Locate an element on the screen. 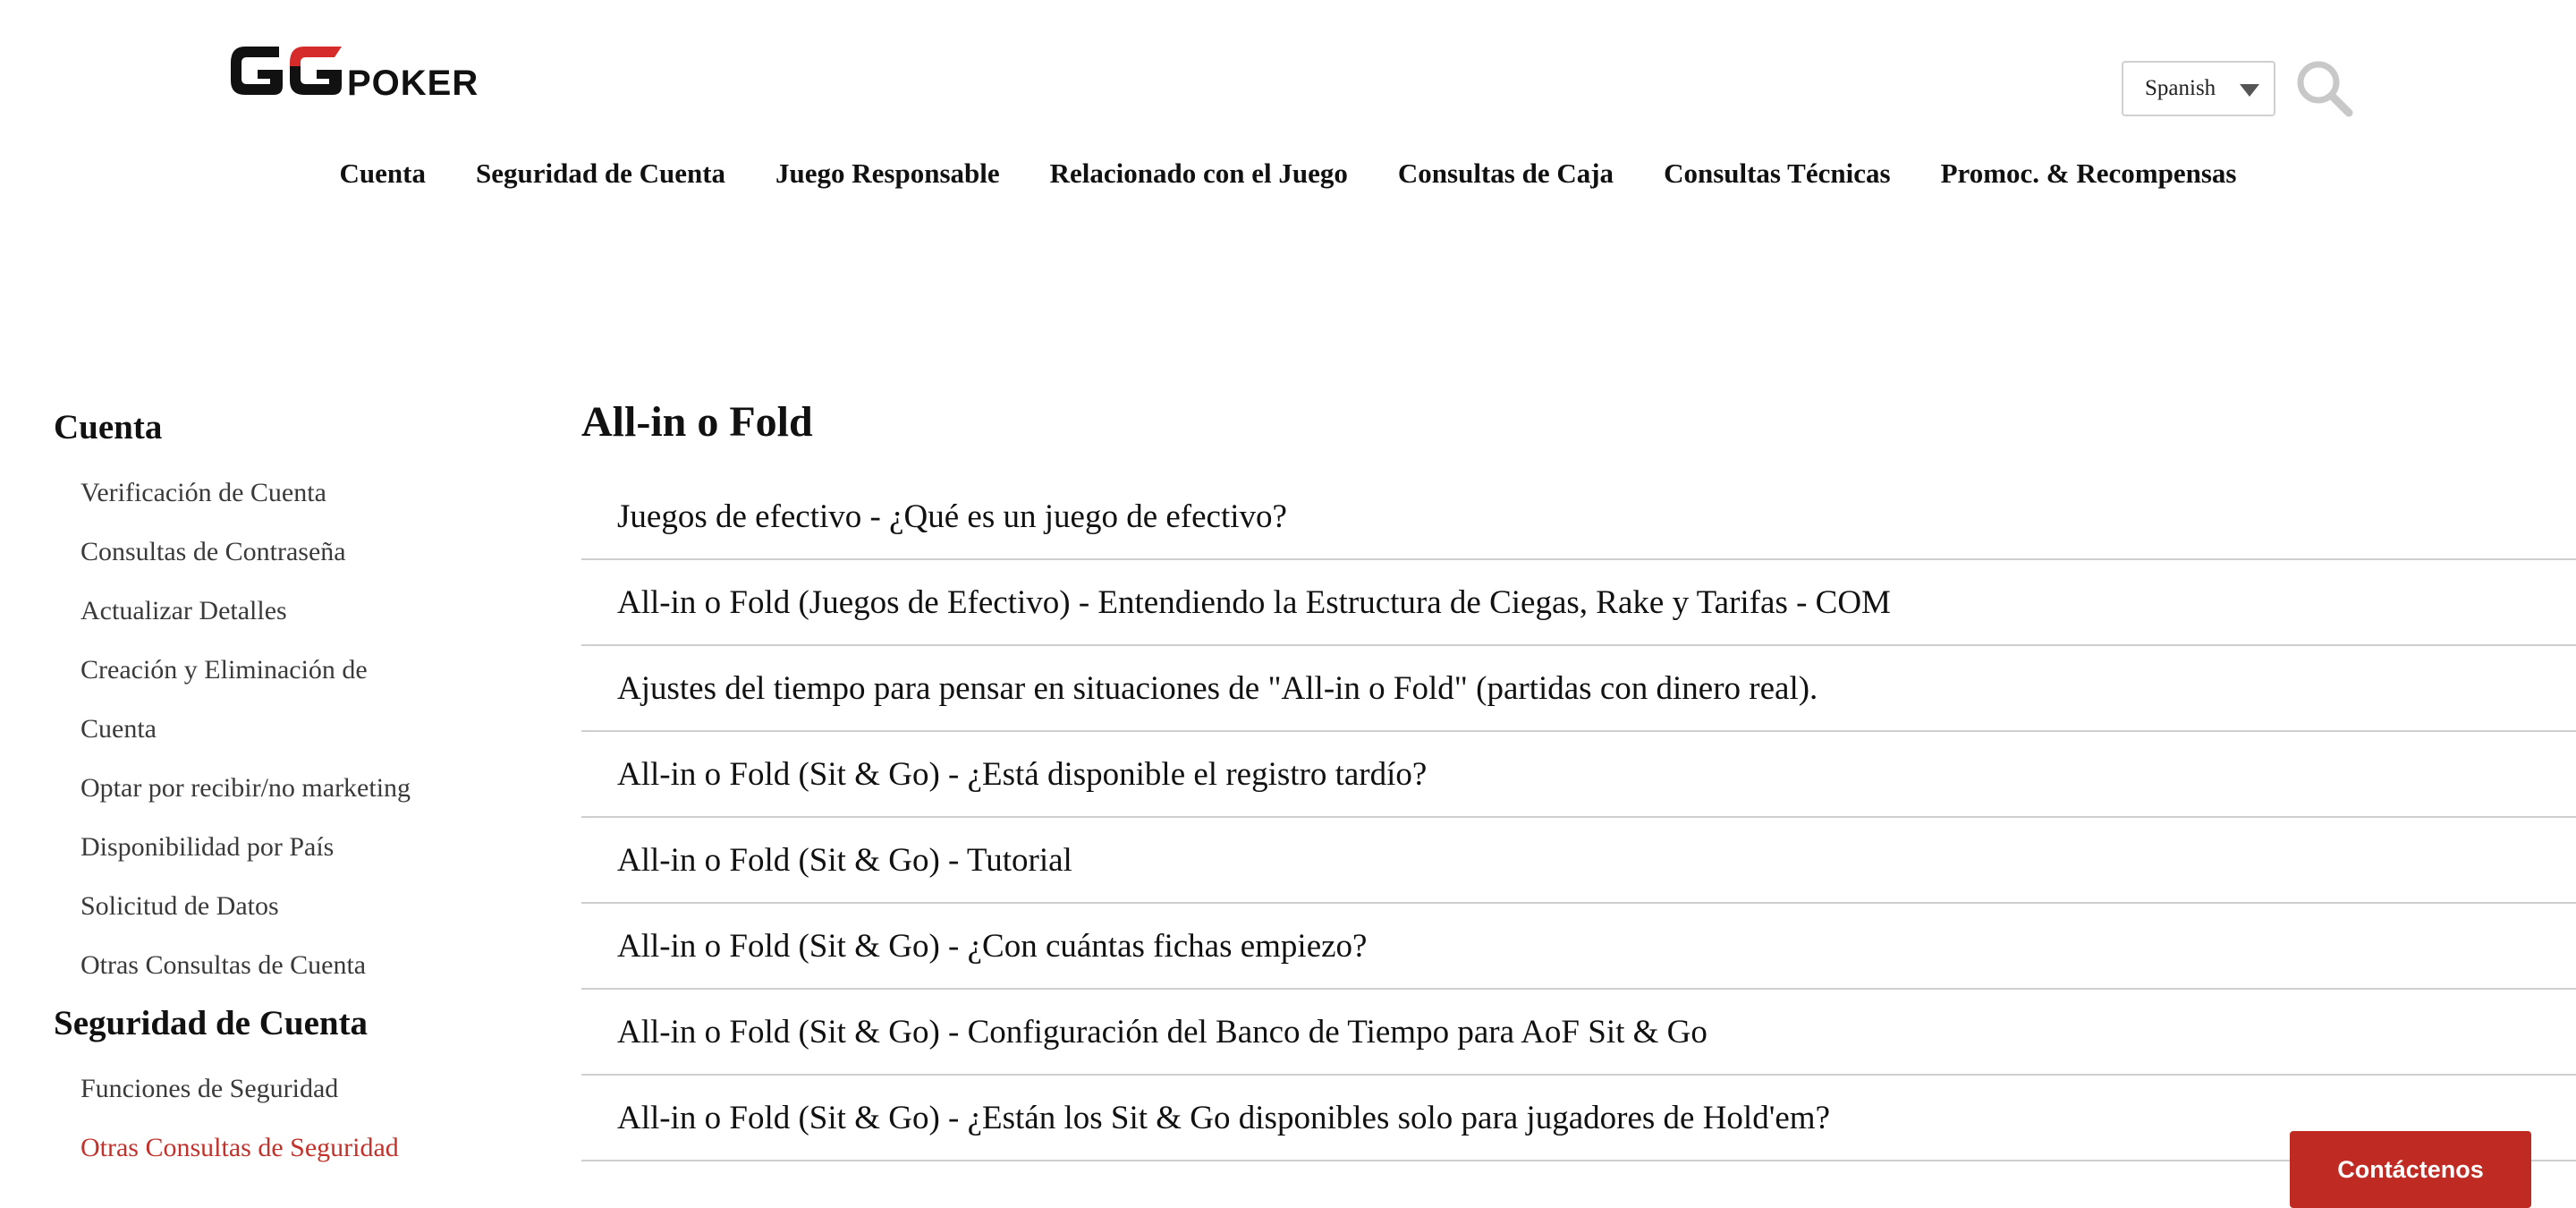 The width and height of the screenshot is (2576, 1208). sidebar-item-creacion-y-eliminacion: Creación y Eliminación de is located at coordinates (286, 670).